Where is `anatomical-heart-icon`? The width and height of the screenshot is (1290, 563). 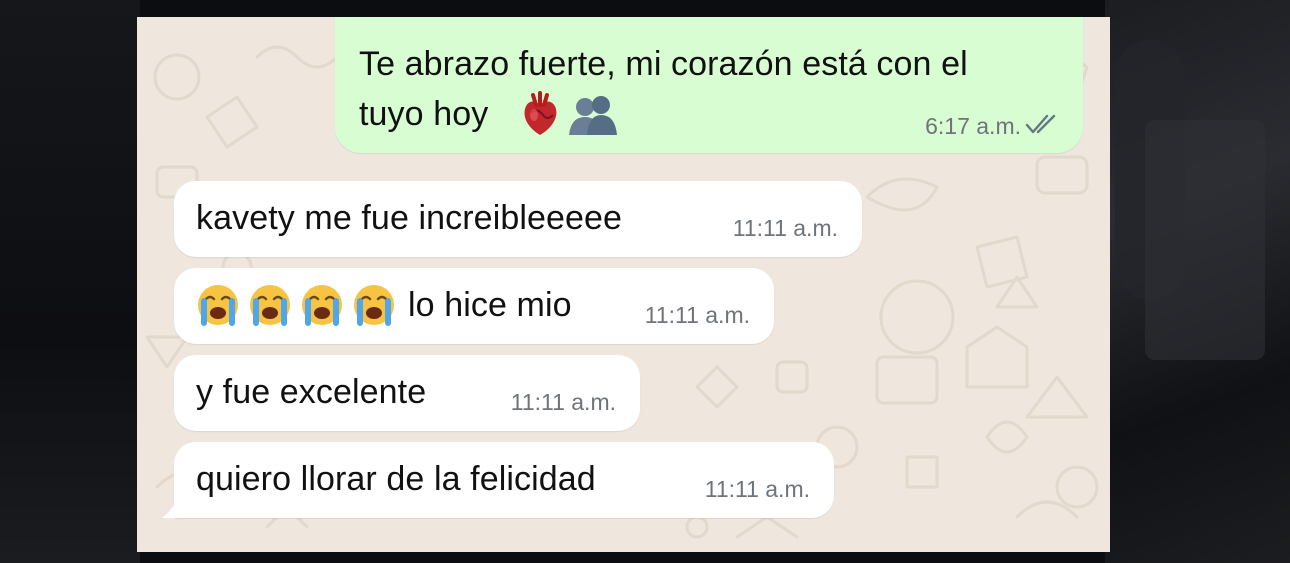
anatomical-heart-icon is located at coordinates (540, 113).